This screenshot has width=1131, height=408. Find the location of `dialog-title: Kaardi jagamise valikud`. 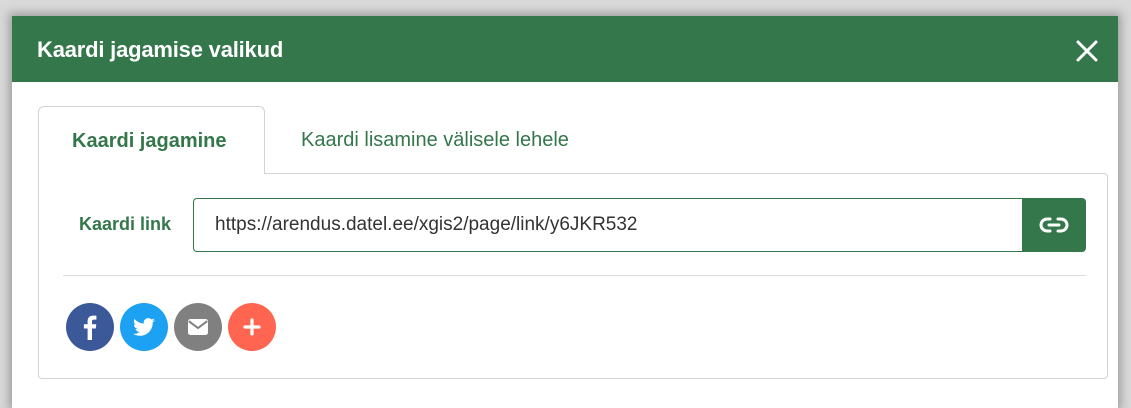

dialog-title: Kaardi jagamise valikud is located at coordinates (160, 49).